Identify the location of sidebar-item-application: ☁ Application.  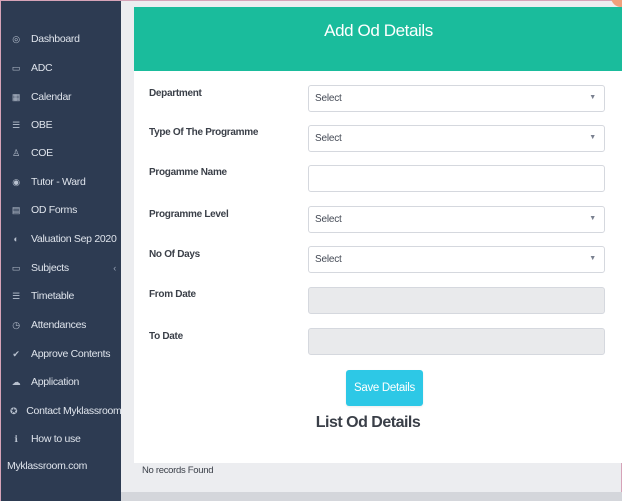
(61, 382).